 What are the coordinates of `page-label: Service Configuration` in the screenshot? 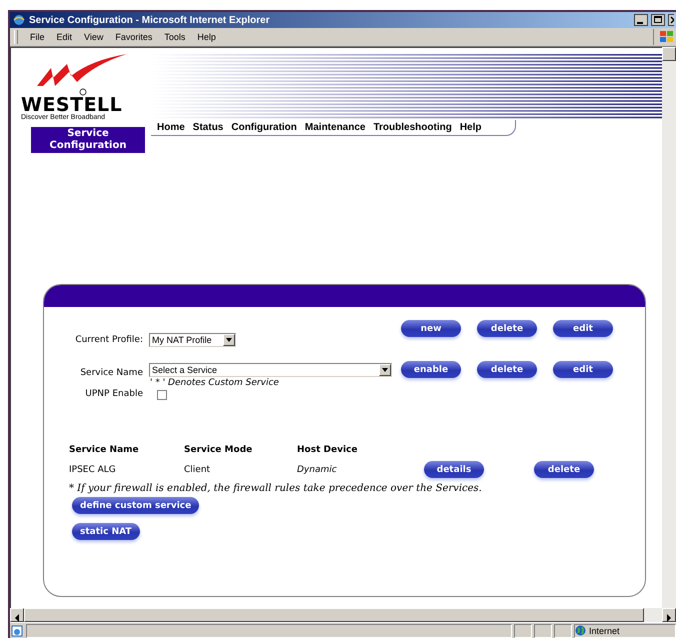 It's located at (88, 140).